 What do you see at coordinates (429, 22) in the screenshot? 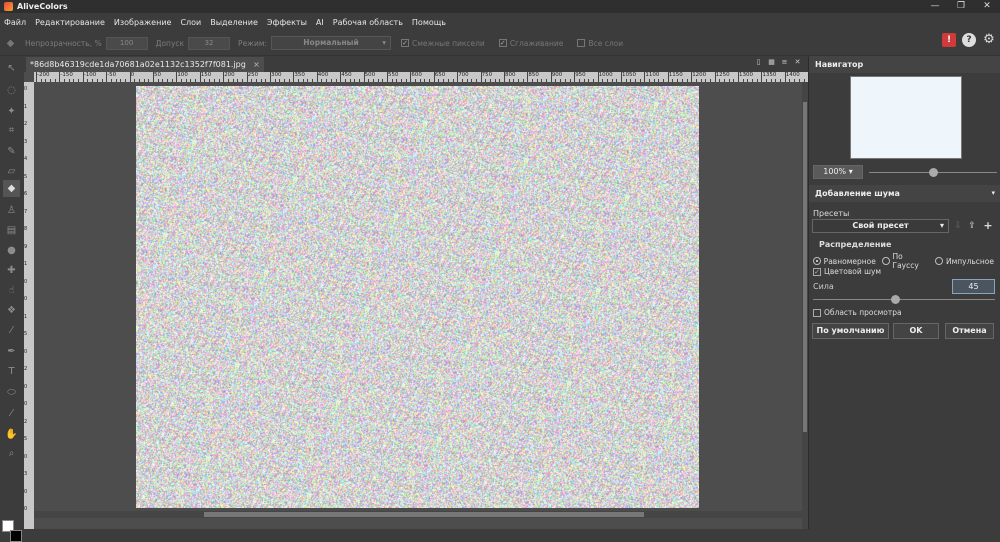
I see `menu-help: Помощь` at bounding box center [429, 22].